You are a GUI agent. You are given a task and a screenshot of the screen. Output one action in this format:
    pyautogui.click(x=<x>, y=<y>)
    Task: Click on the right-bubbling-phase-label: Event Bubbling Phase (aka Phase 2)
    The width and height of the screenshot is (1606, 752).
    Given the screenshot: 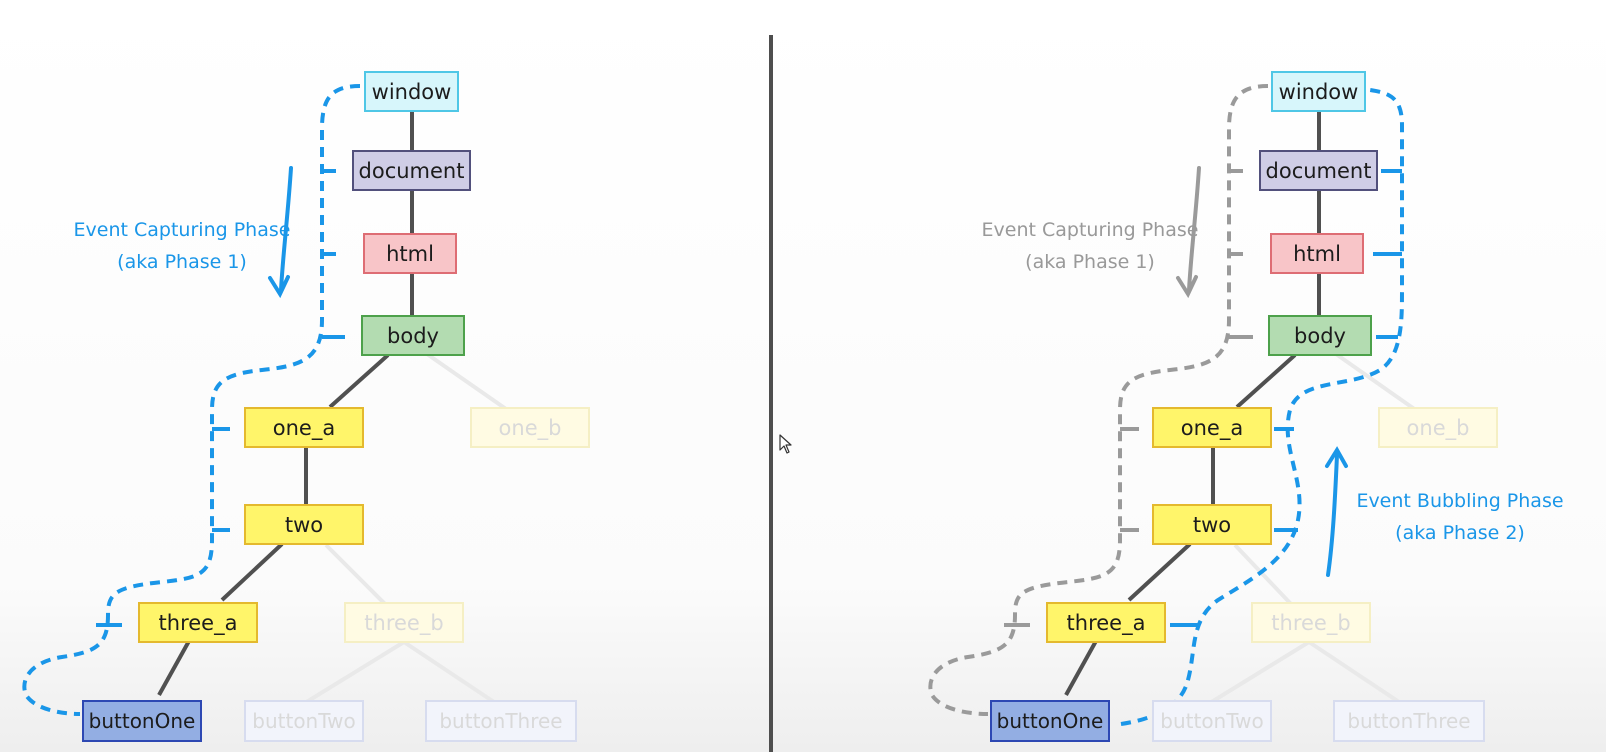 What is the action you would take?
    pyautogui.click(x=1460, y=517)
    